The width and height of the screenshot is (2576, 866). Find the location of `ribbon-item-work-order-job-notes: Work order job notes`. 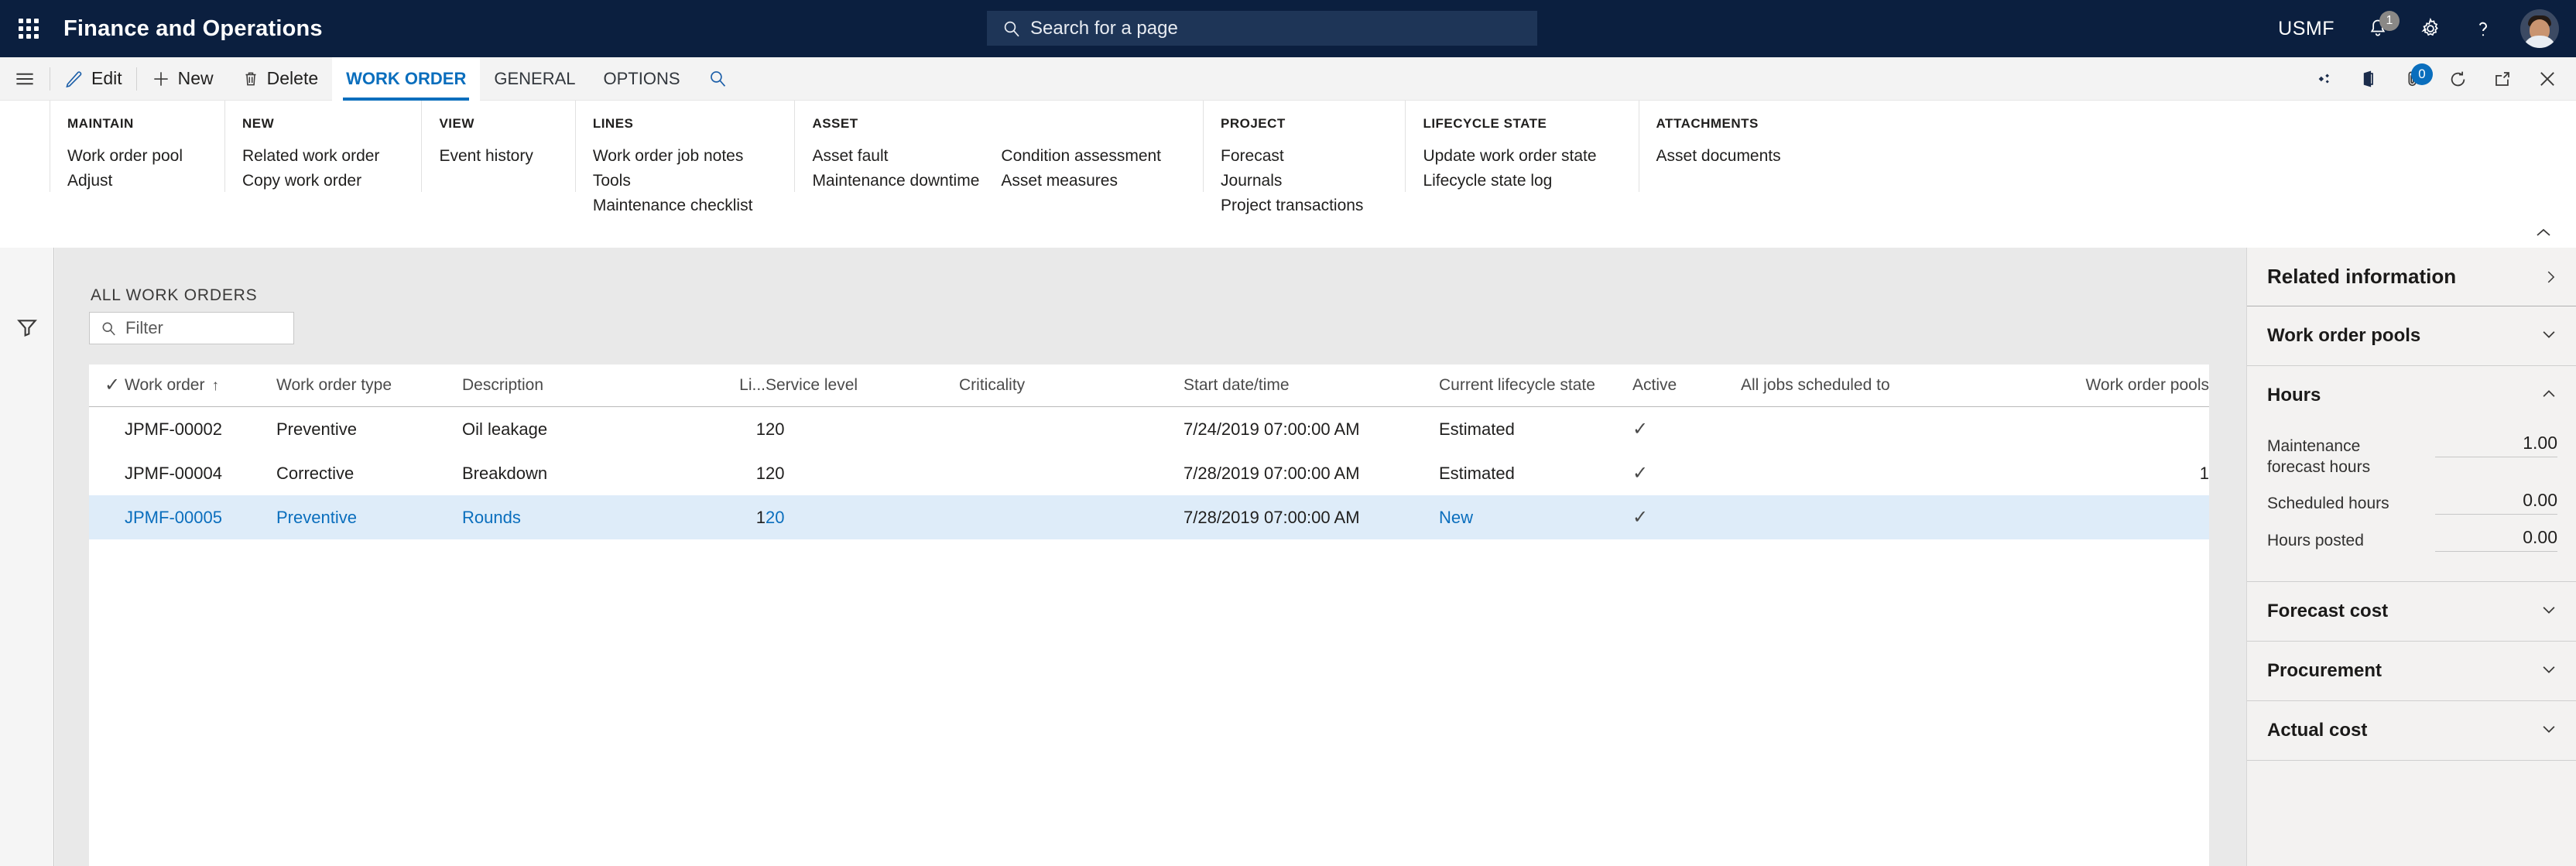

ribbon-item-work-order-job-notes: Work order job notes is located at coordinates (684, 156).